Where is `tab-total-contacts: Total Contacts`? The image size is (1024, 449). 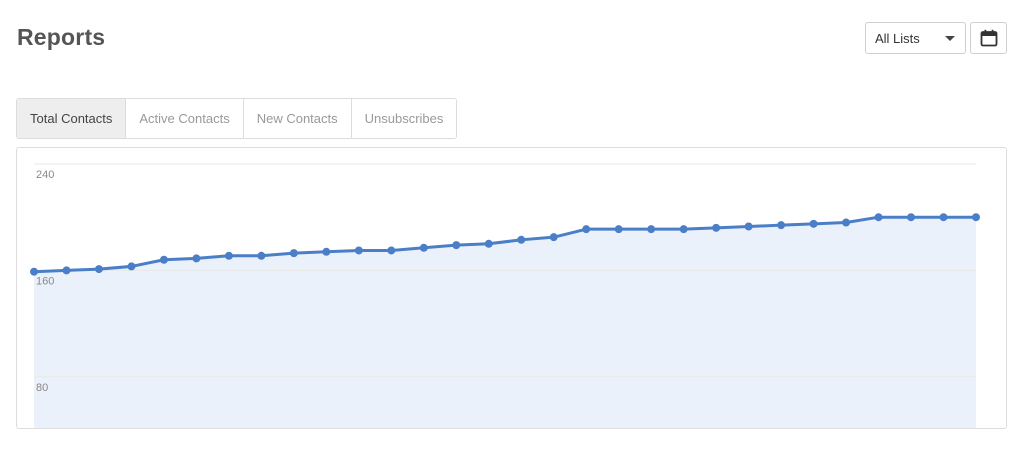 tab-total-contacts: Total Contacts is located at coordinates (72, 118).